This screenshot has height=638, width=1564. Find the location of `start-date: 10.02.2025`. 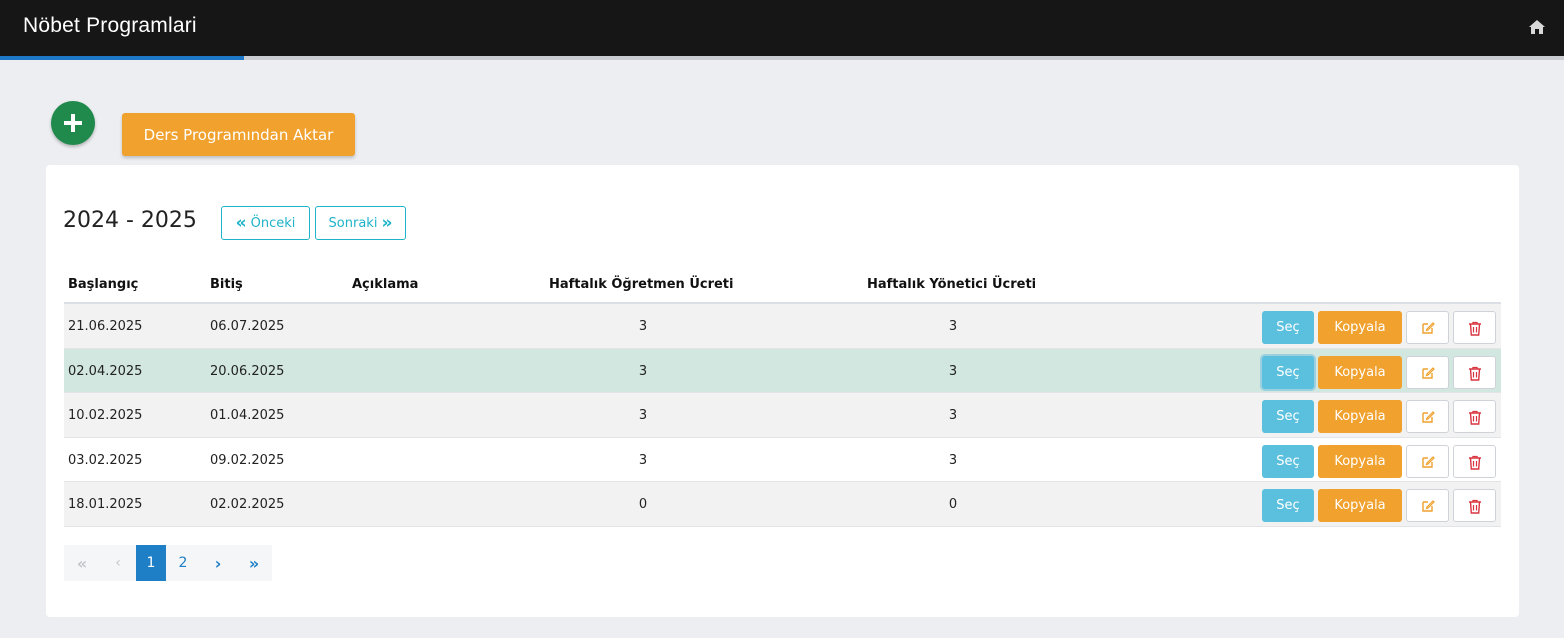

start-date: 10.02.2025 is located at coordinates (105, 415).